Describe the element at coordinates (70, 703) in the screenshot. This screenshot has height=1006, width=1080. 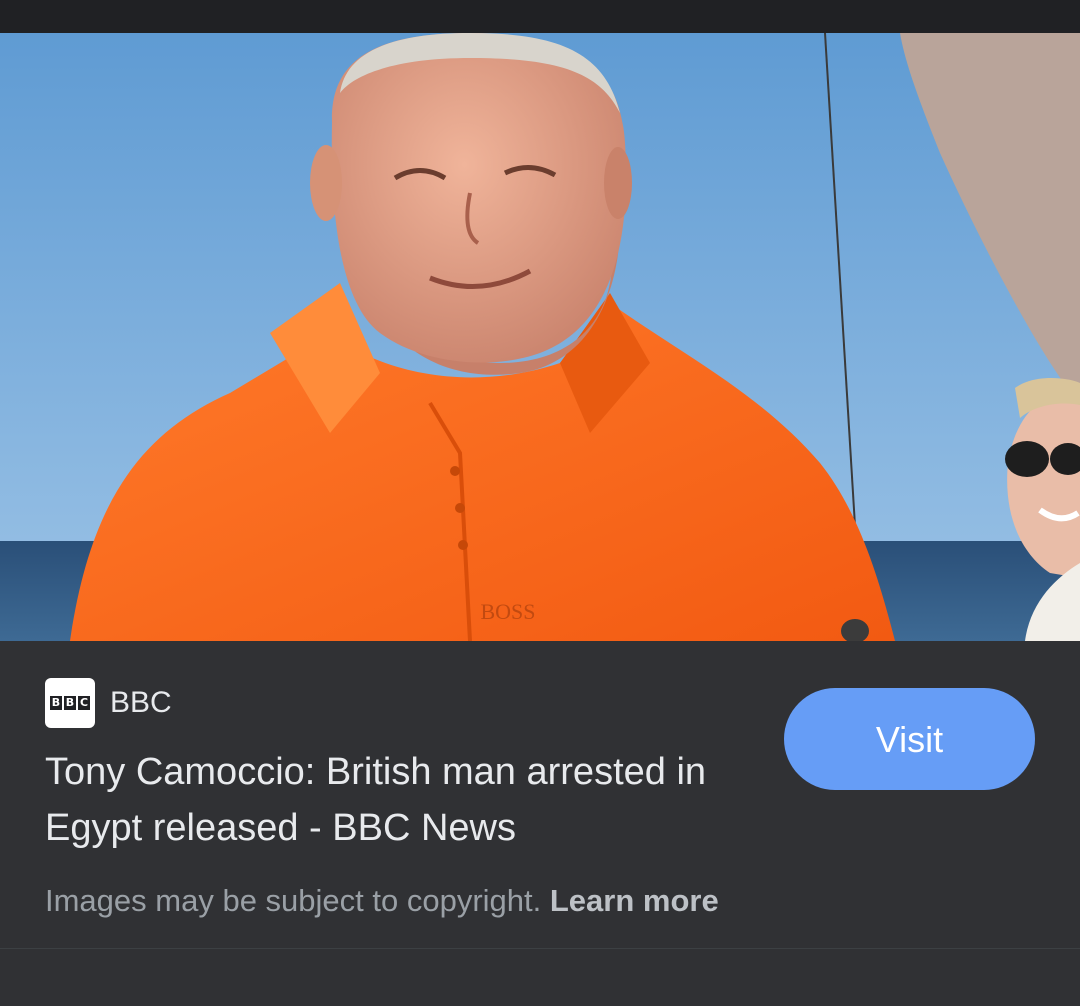
I see `bbc-logo-icon: BBC` at that location.